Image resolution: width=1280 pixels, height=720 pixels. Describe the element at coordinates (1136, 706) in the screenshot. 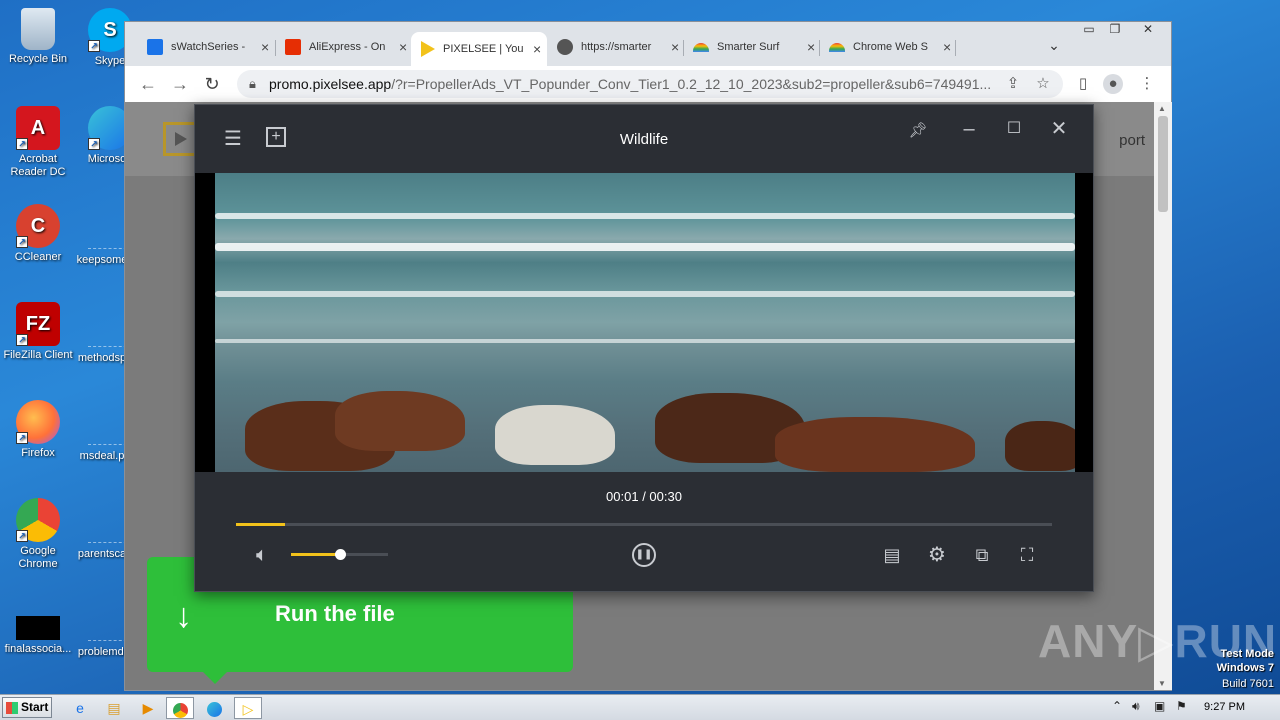

I see `tray-volume-icon: 🔊︎` at that location.